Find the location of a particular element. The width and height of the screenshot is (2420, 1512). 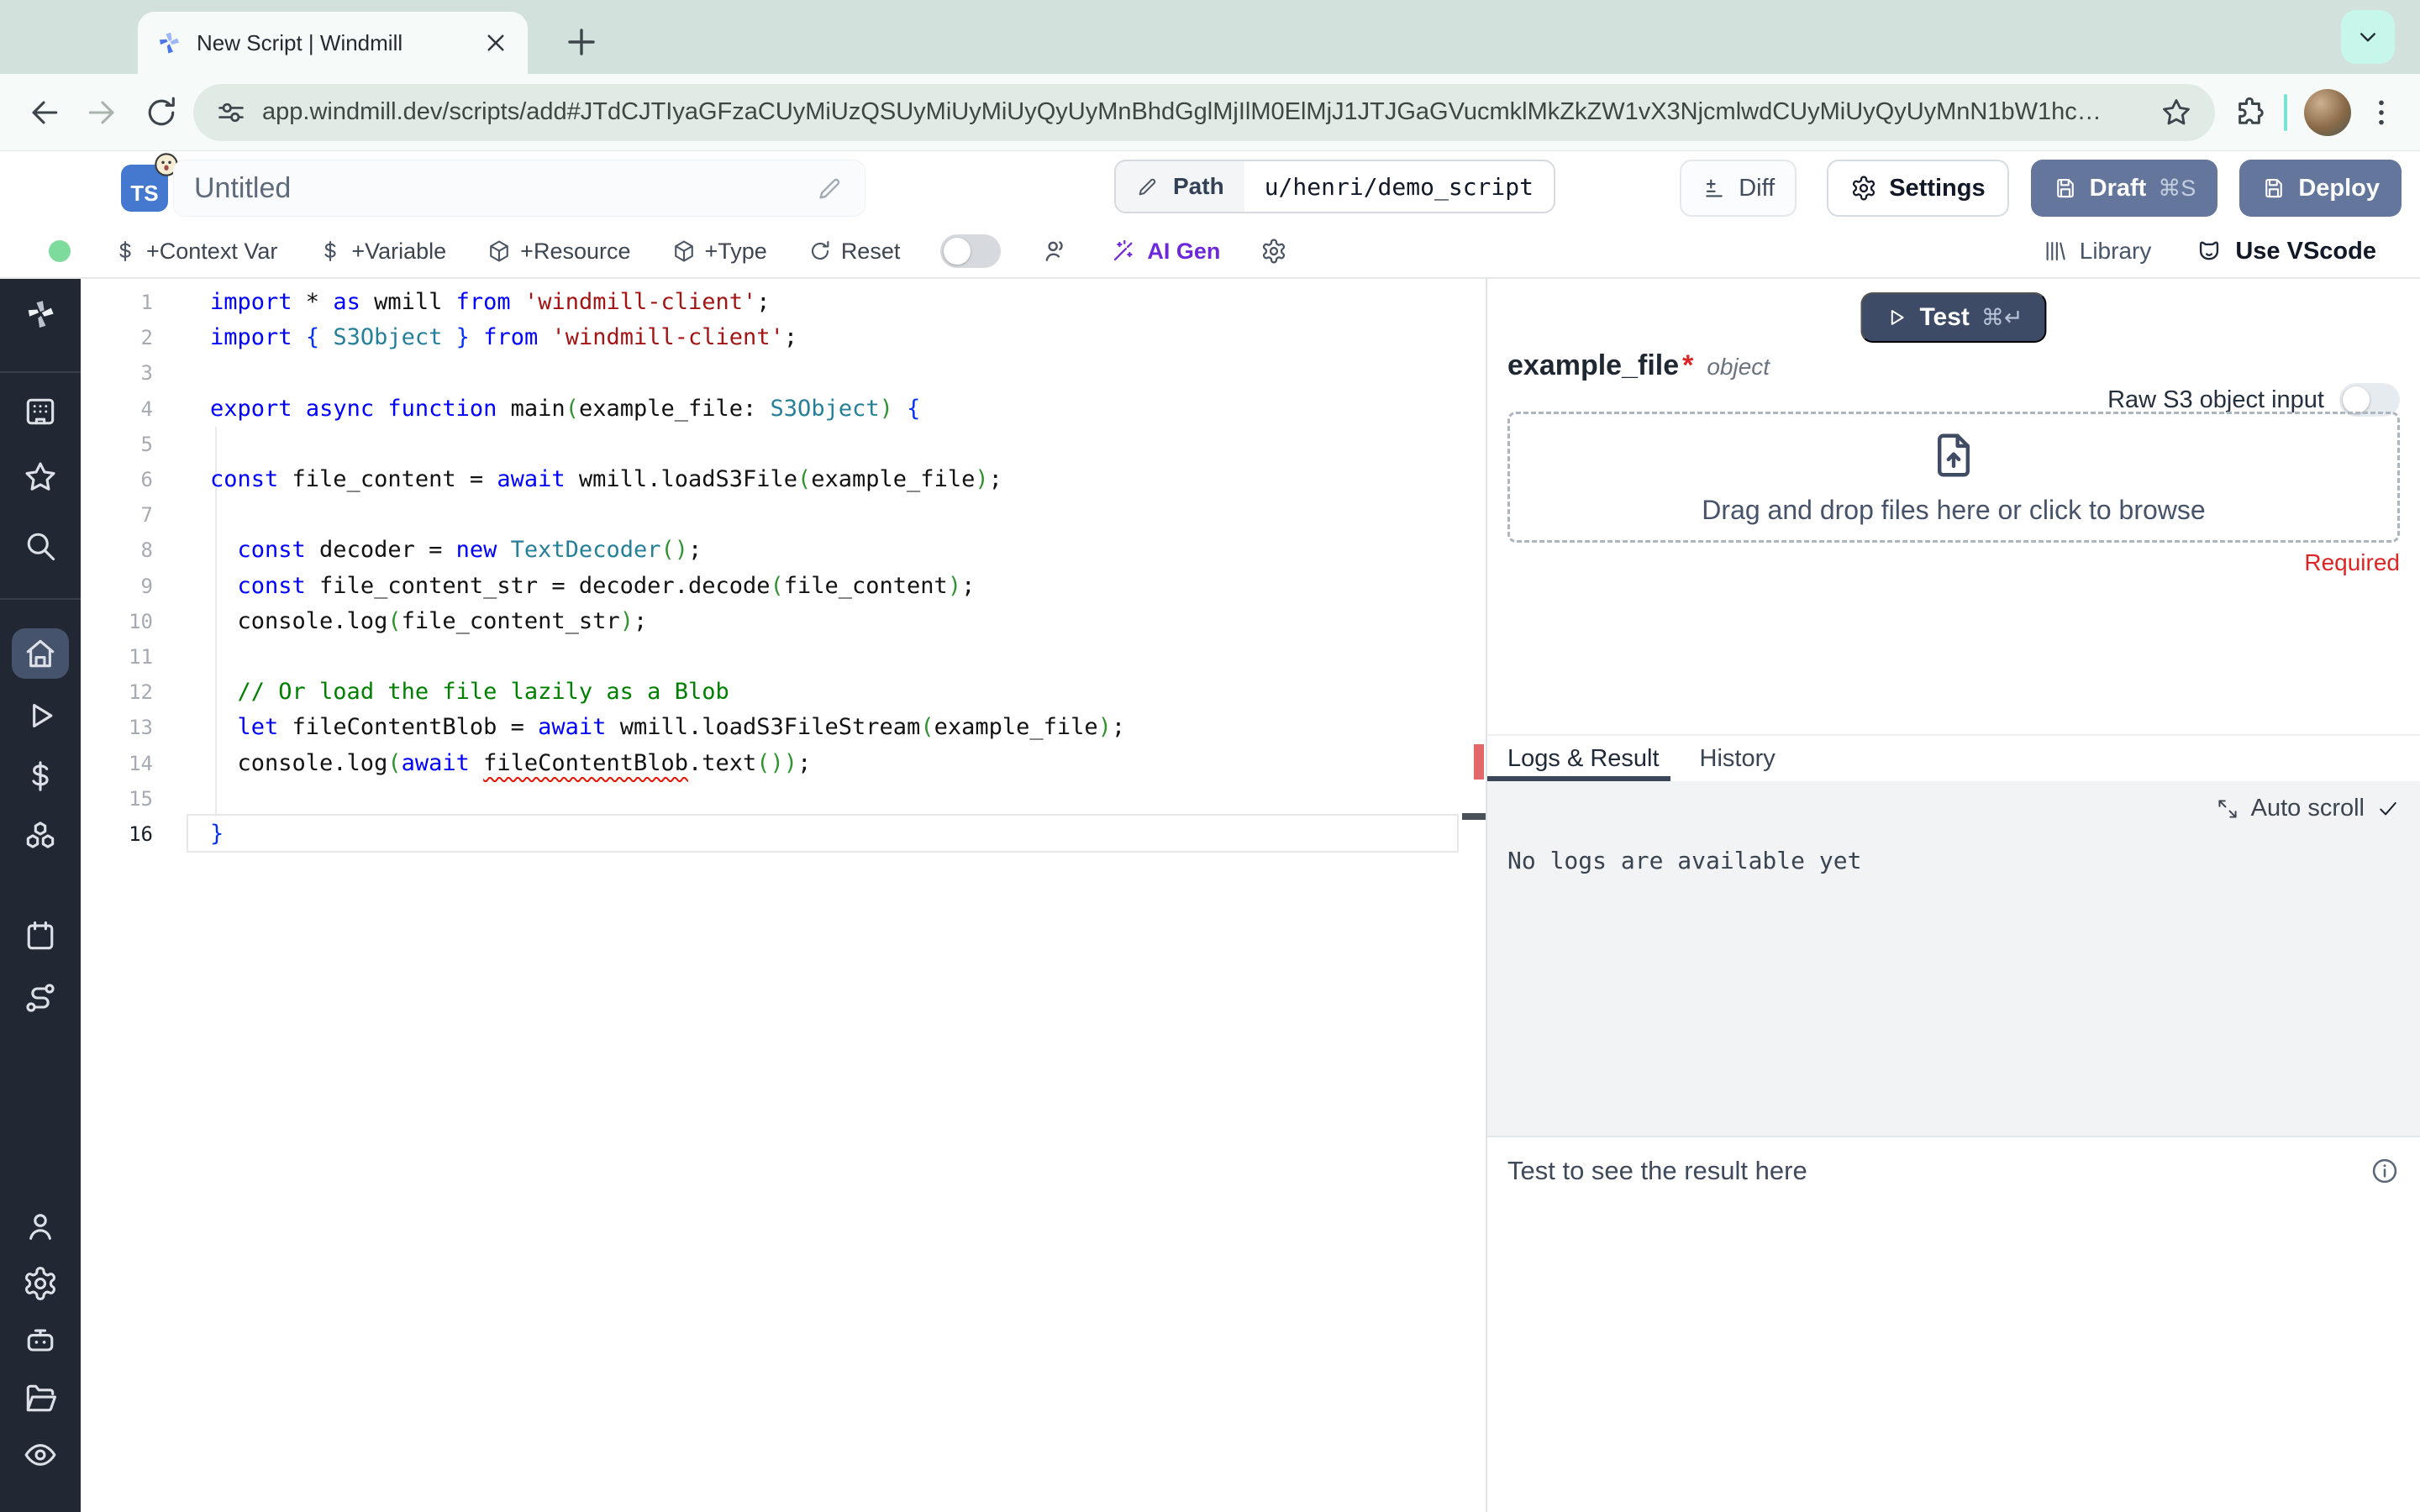

line-number: 4 is located at coordinates (146, 408).